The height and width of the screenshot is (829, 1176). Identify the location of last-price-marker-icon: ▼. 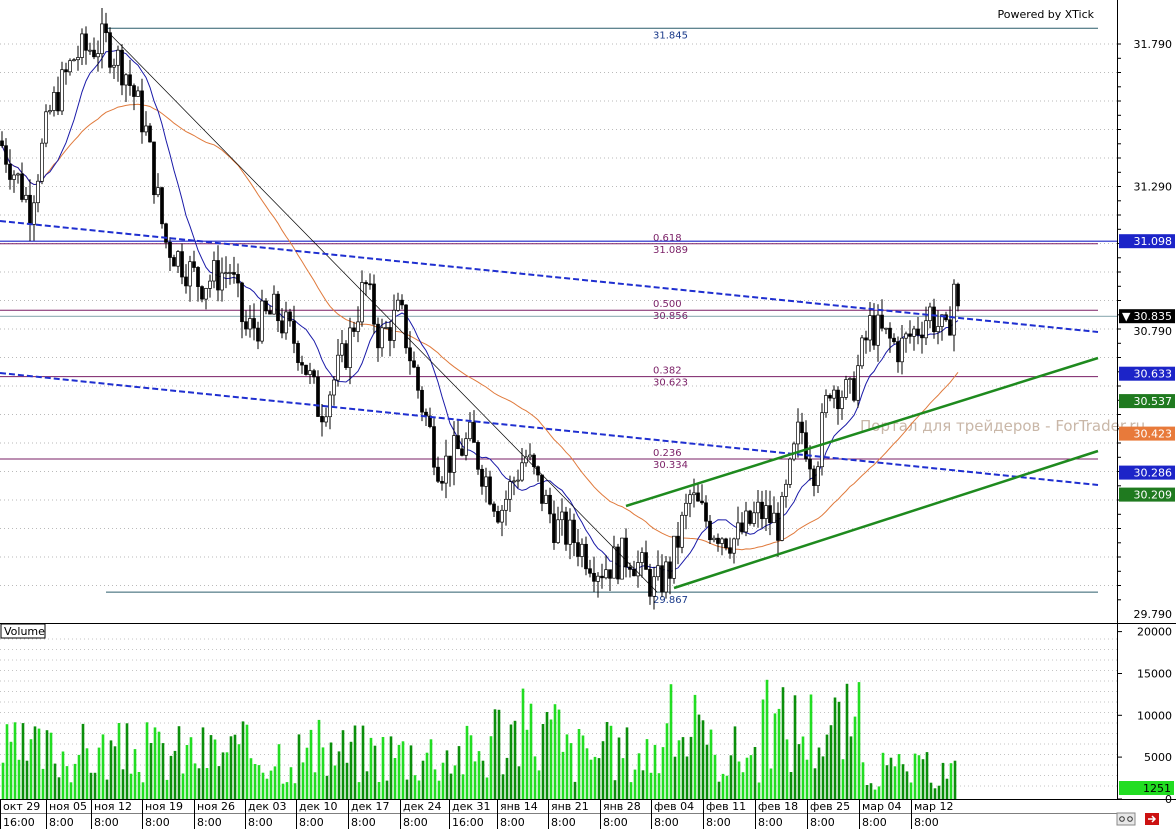
(1126, 316).